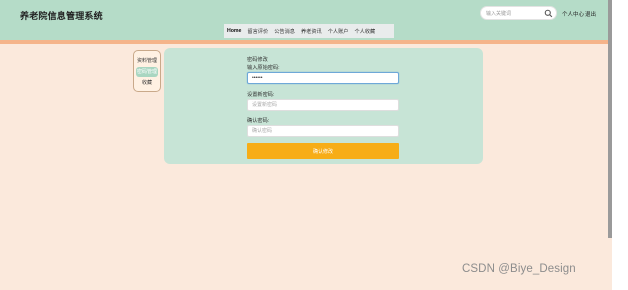  Describe the element at coordinates (61, 16) in the screenshot. I see `app-title: 养老院信息管理系统` at that location.